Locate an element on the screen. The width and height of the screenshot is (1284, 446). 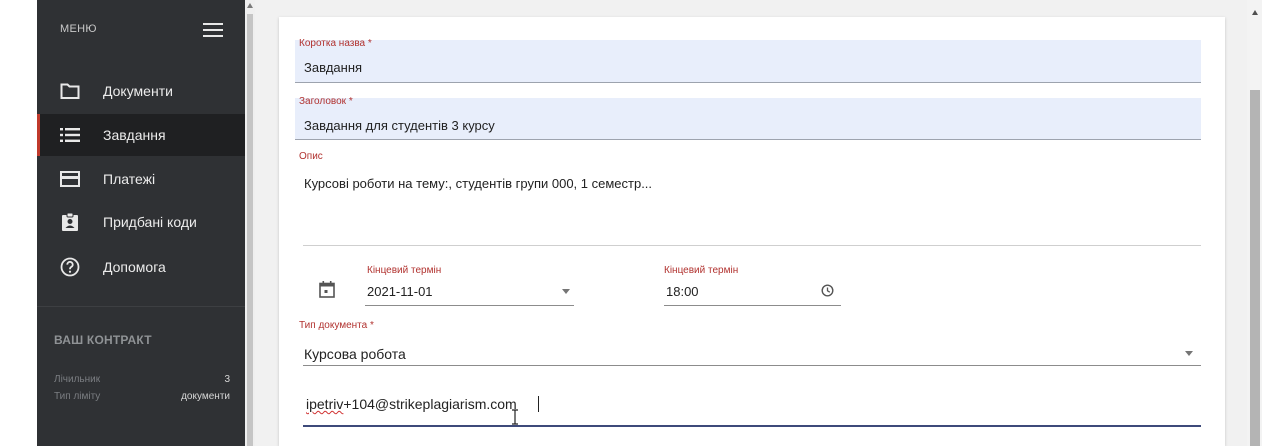
description-label: Опис is located at coordinates (311, 156).